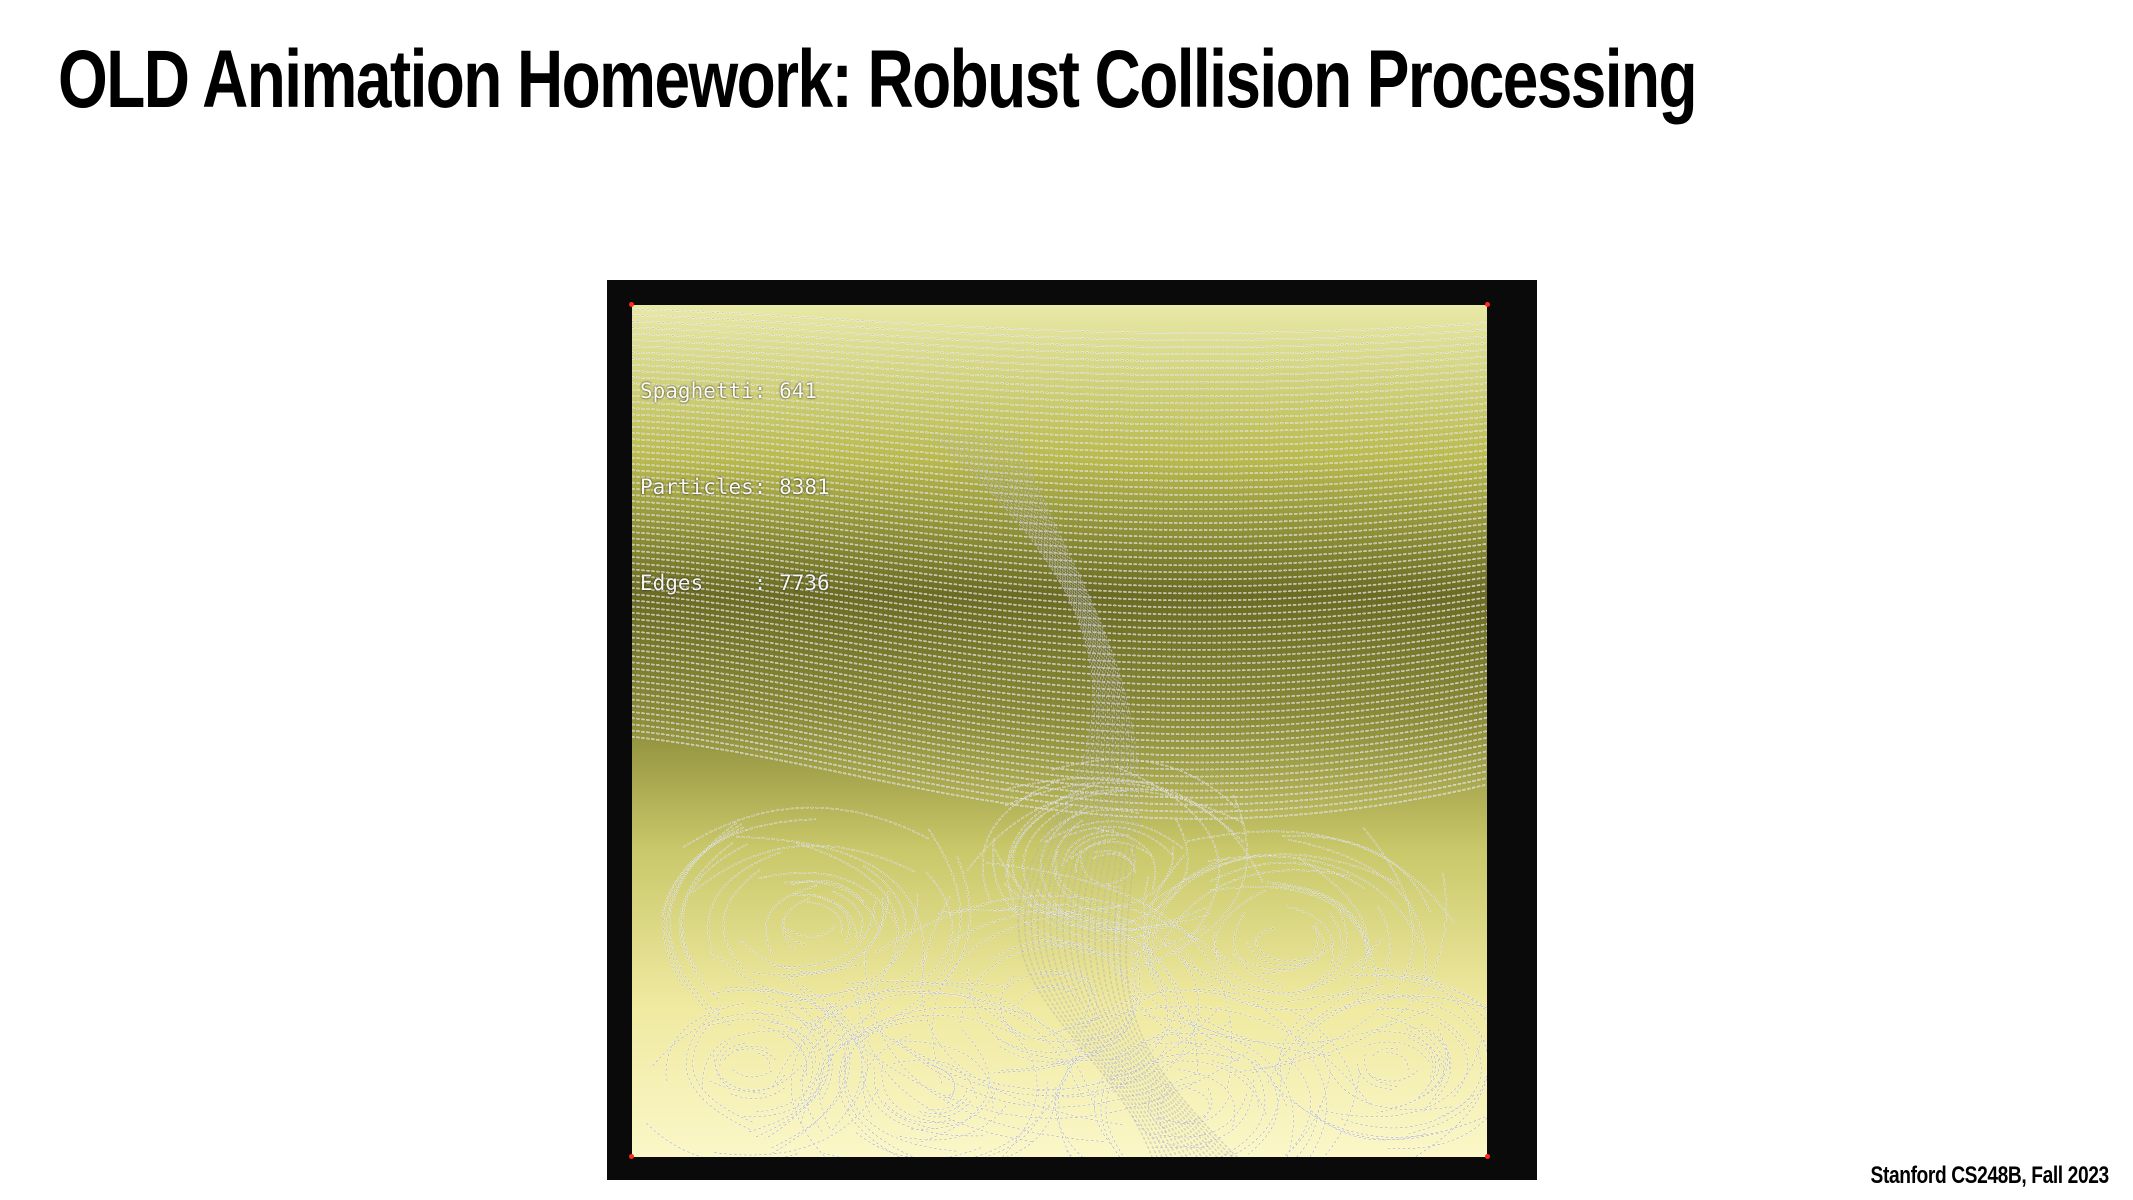 Image resolution: width=2133 pixels, height=1200 pixels. Describe the element at coordinates (631, 304) in the screenshot. I see `corner-marker-top-left` at that location.